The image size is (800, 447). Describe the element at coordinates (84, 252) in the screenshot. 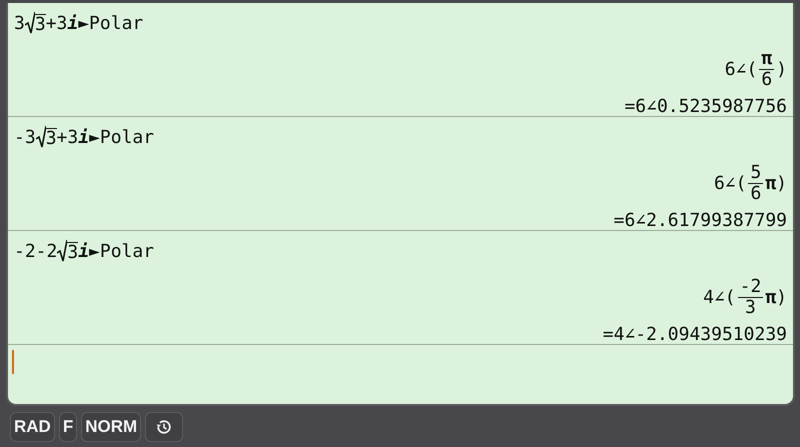

I see `input-expression: -2-2 3i►Polar` at that location.